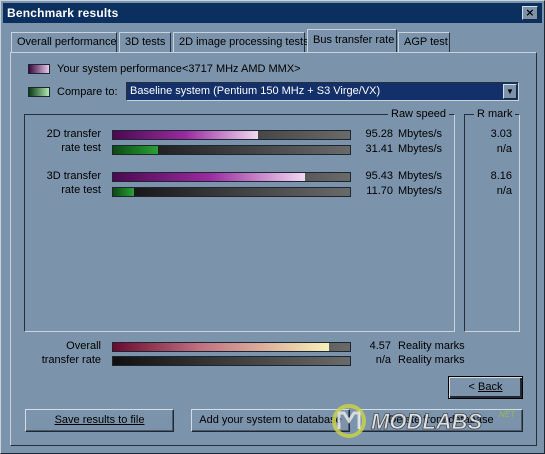 This screenshot has width=545, height=454. I want to click on overall-label-line1: Overall, so click(83, 346).